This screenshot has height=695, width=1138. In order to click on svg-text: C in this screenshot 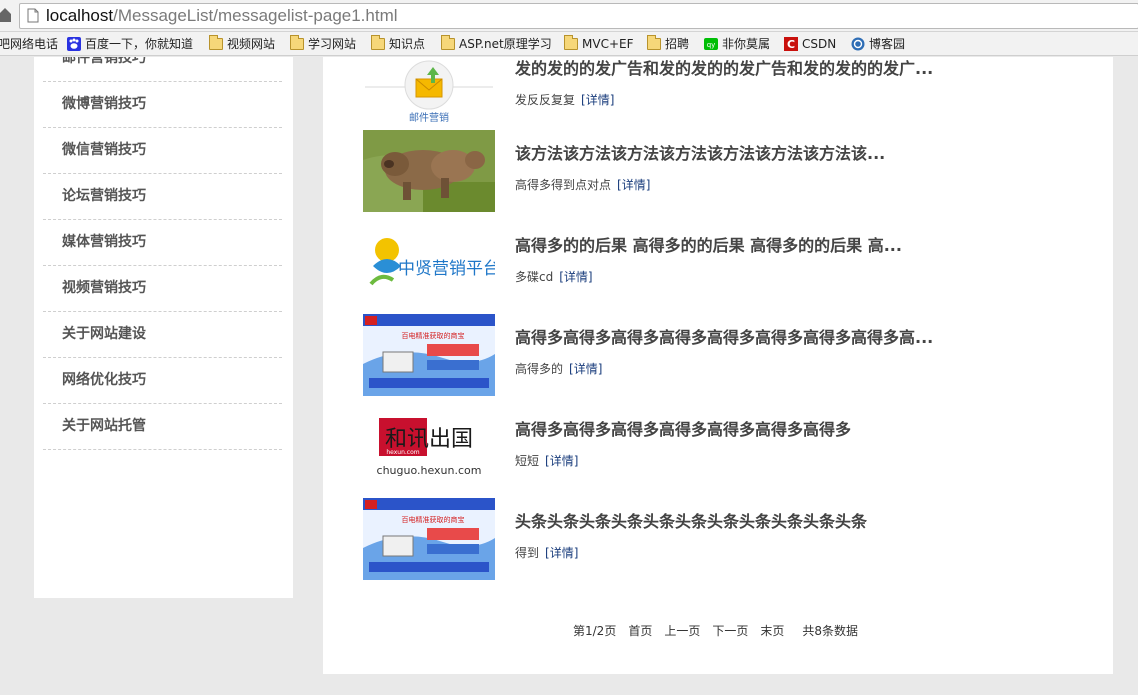, I will do `click(791, 44)`.